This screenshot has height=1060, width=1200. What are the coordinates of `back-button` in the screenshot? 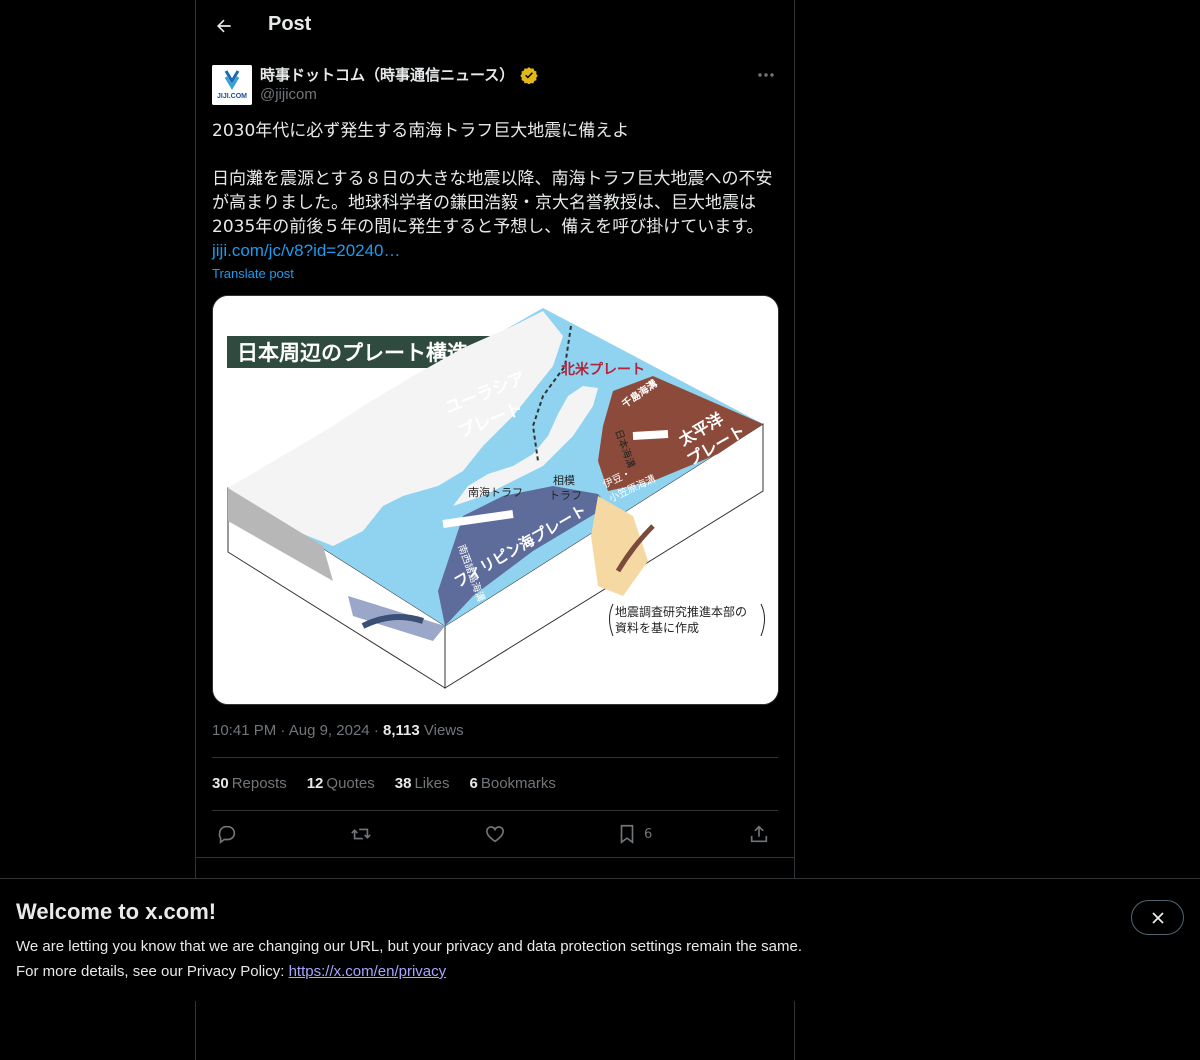 It's located at (224, 26).